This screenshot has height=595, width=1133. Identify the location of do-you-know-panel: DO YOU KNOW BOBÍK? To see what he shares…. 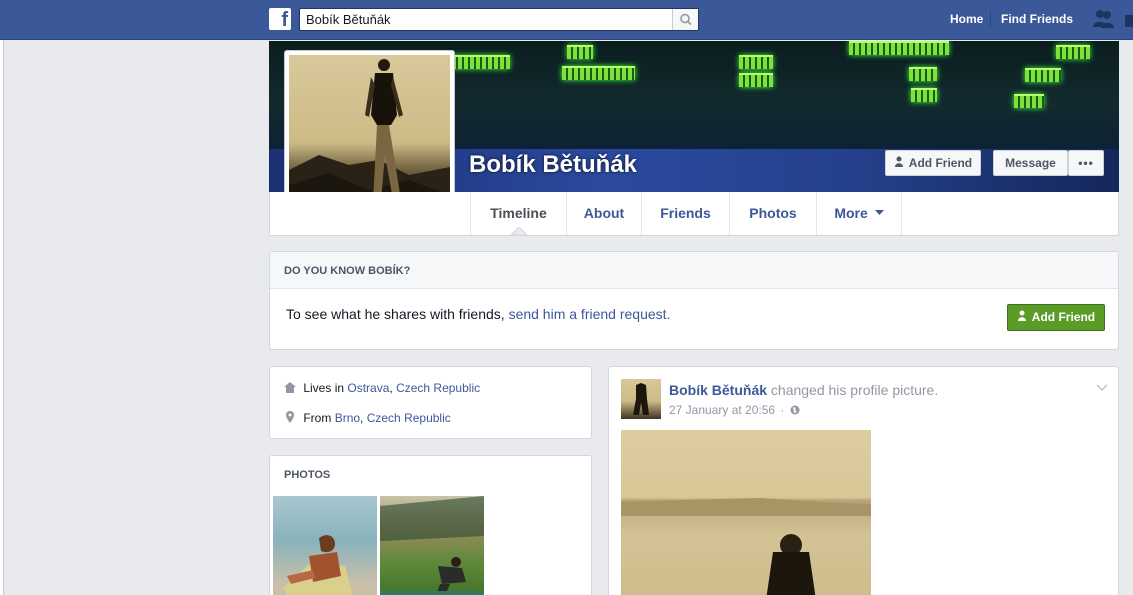
(694, 300).